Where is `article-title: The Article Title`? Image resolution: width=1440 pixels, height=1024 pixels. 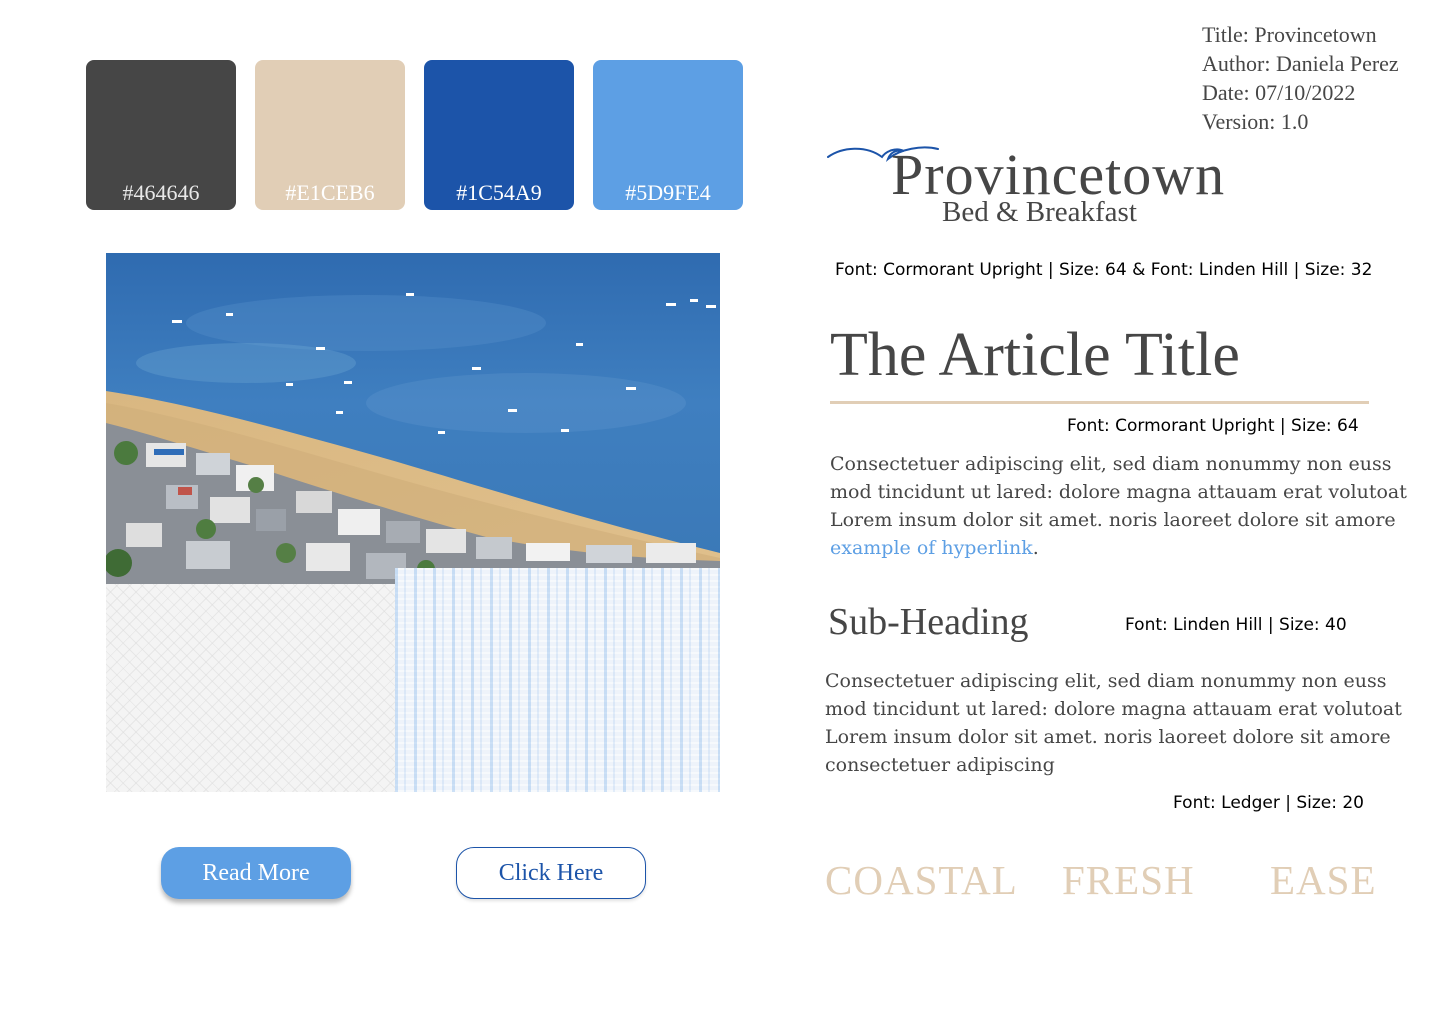
article-title: The Article Title is located at coordinates (1035, 355).